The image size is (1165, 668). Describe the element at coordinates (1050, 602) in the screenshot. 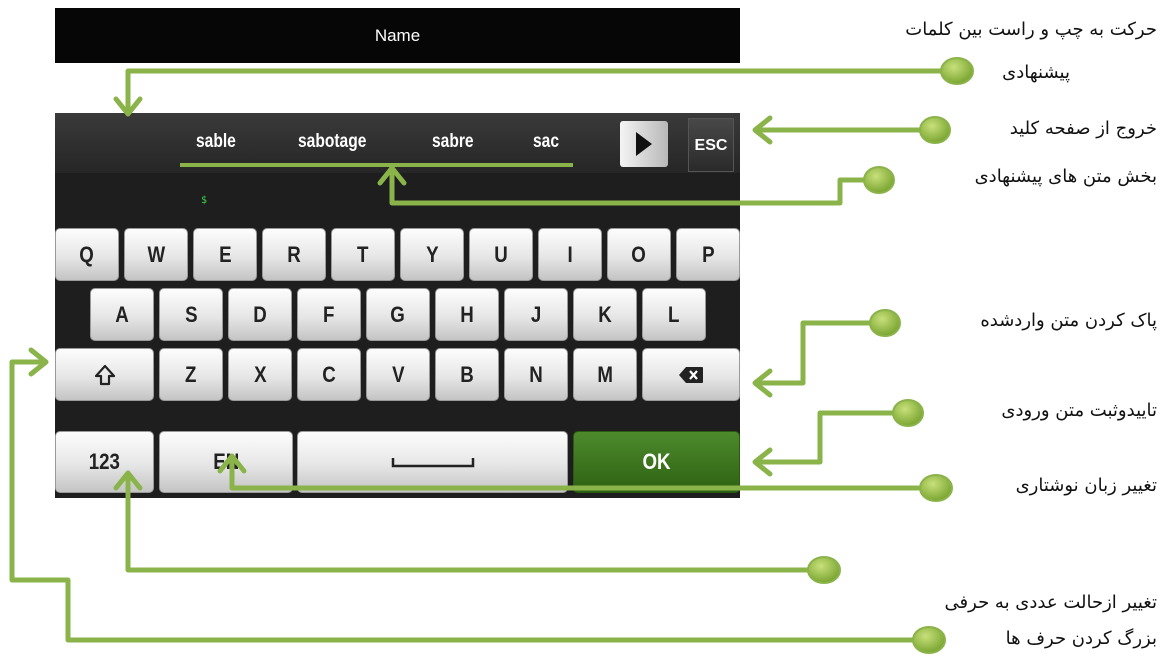

I see `annotation-numeric-to-alpha: تغییر ازحالت عددی به حرفی` at that location.